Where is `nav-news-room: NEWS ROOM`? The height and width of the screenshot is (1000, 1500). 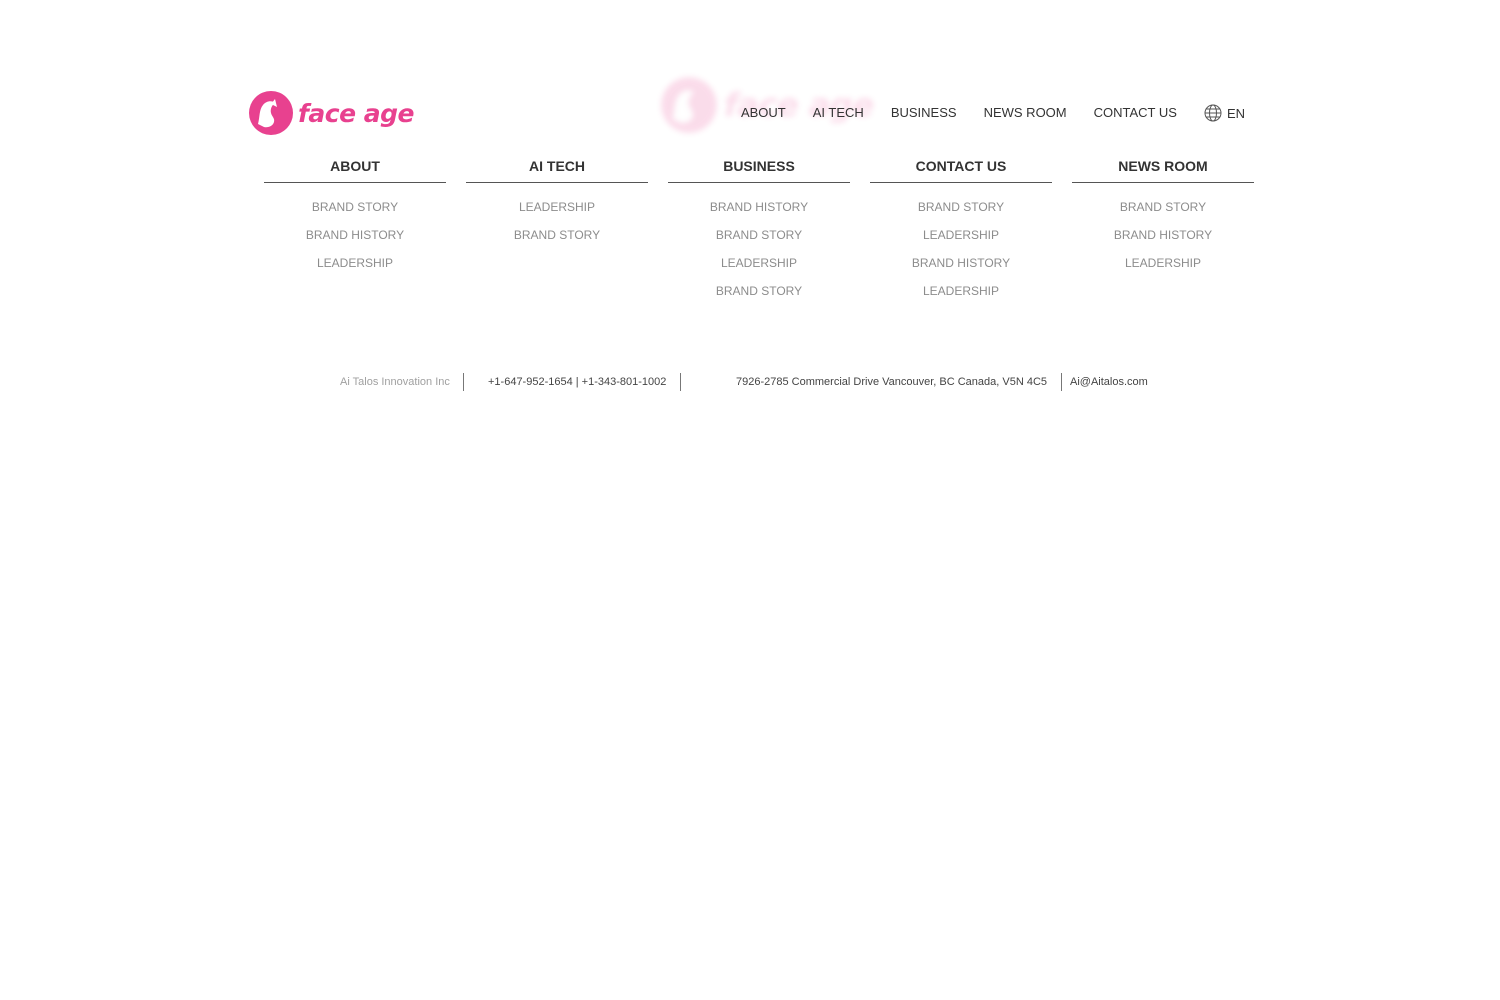 nav-news-room: NEWS ROOM is located at coordinates (1025, 113).